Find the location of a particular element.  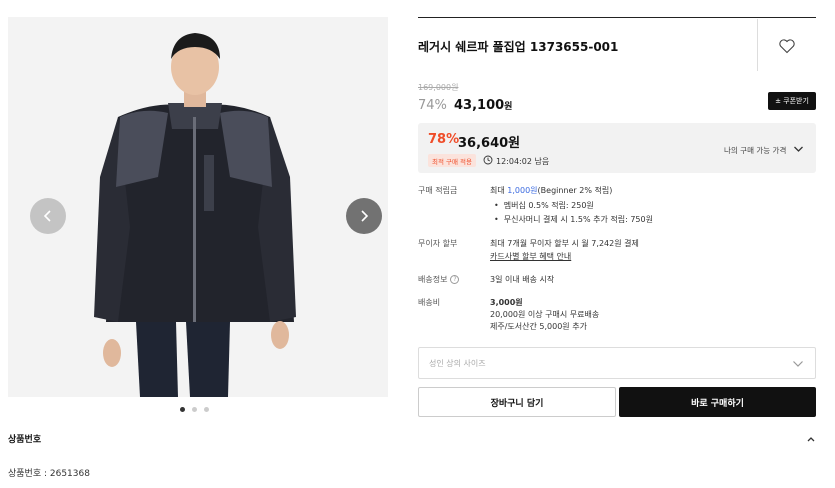

shipping-info-label-text: 배송정보 is located at coordinates (433, 279).